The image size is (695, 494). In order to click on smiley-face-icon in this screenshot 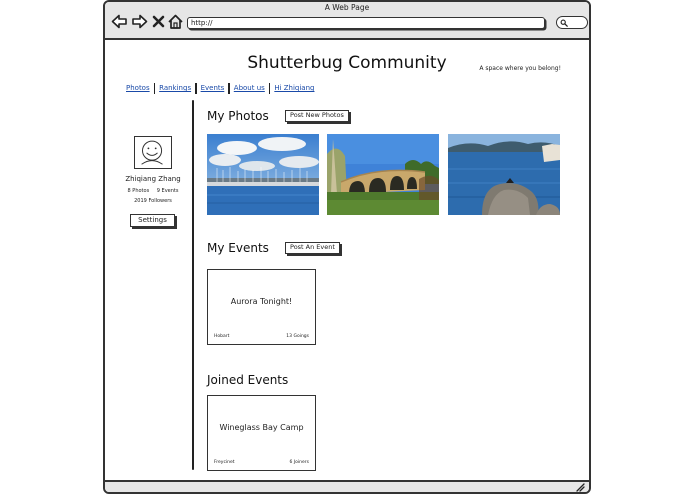, I will do `click(152, 152)`.